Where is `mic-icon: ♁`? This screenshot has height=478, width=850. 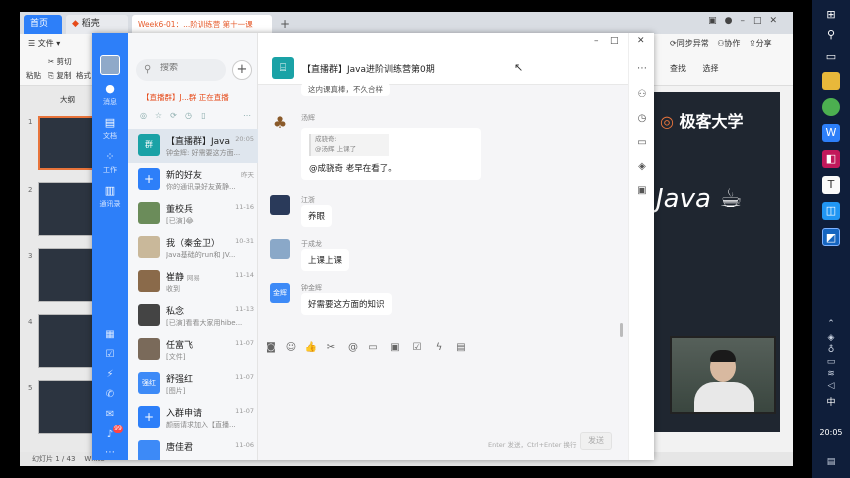
mic-icon: ♁ is located at coordinates (831, 350).